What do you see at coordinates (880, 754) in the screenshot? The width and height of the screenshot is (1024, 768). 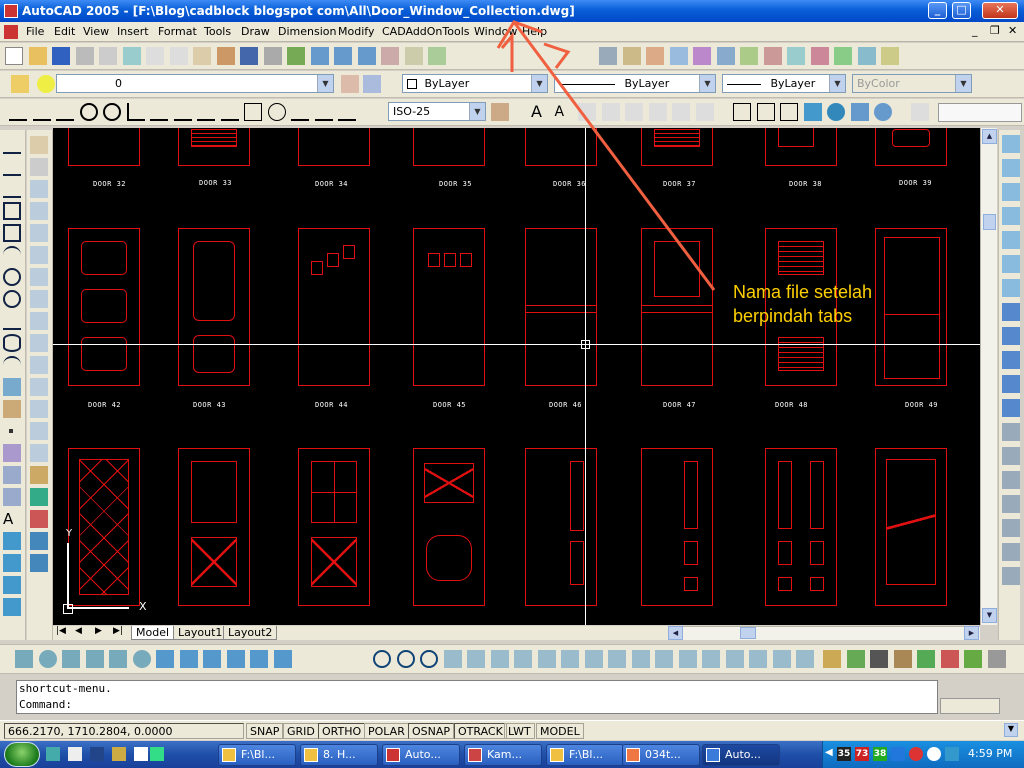 I see `tray-counter: 38` at bounding box center [880, 754].